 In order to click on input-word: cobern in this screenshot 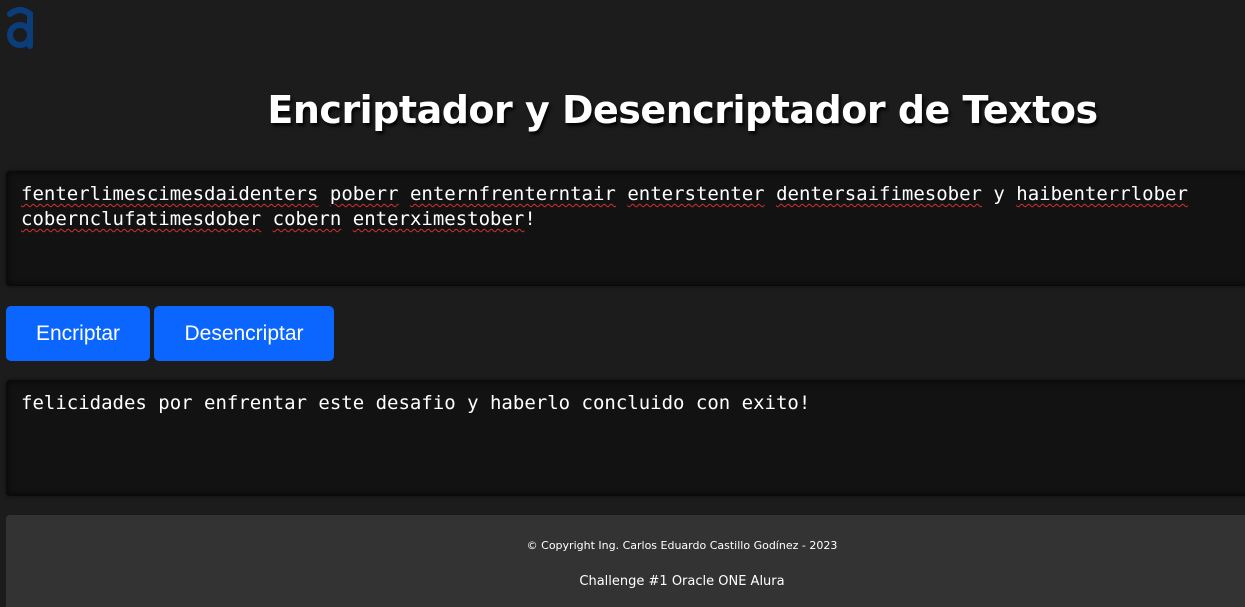, I will do `click(307, 219)`.